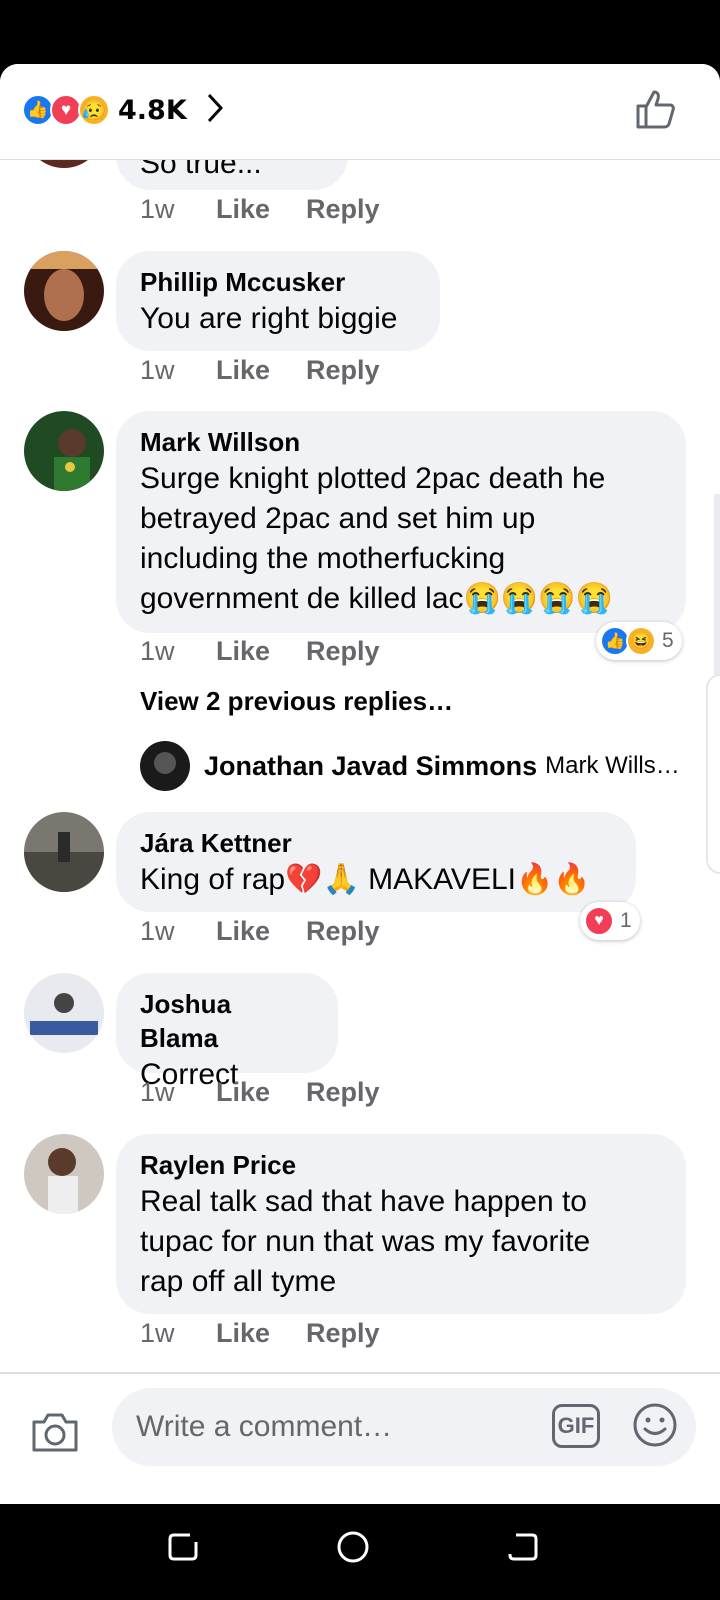 The width and height of the screenshot is (720, 1600). I want to click on commenter-name: Raylen Price, so click(402, 1165).